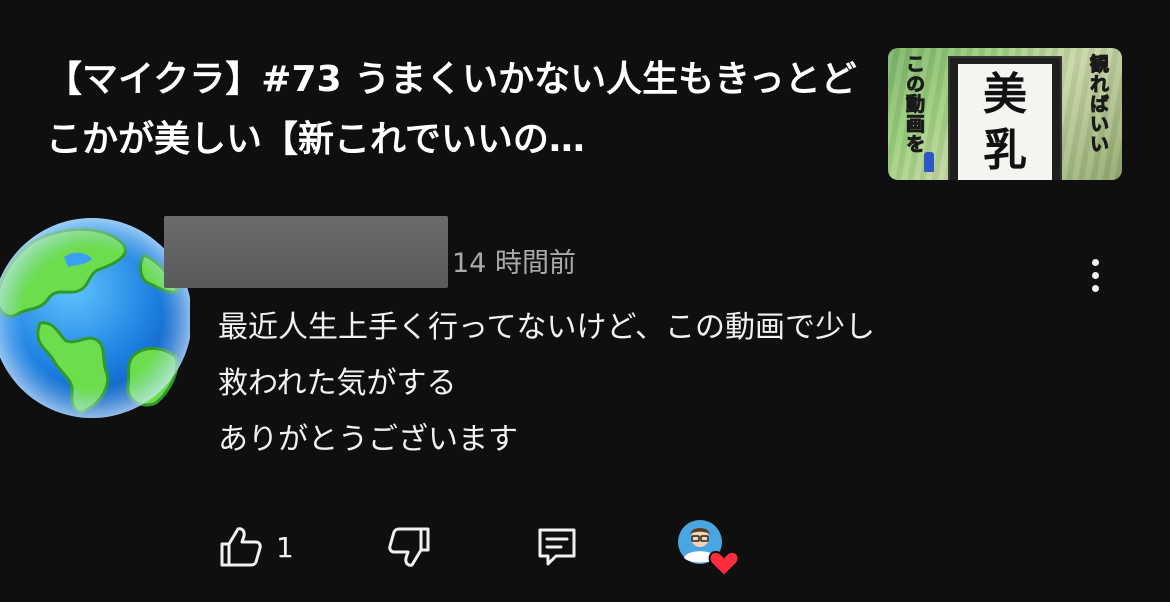 The image size is (1170, 602). I want to click on thumbnail-sign: 美 乳, so click(1005, 118).